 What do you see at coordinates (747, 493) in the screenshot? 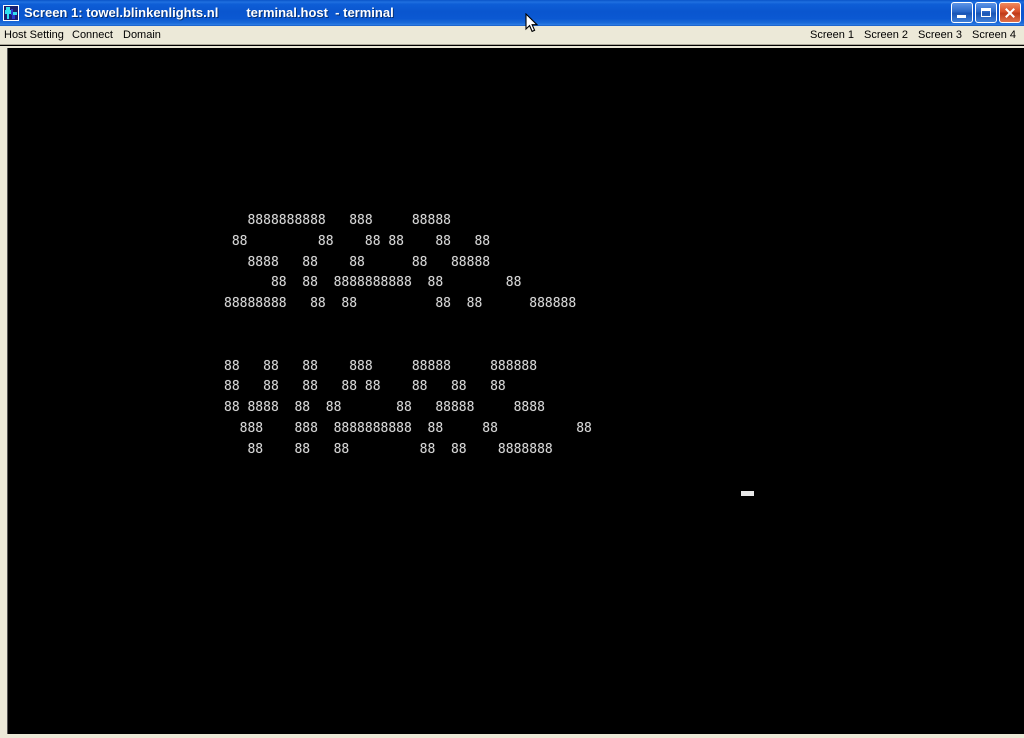
I see `terminal-cursor` at bounding box center [747, 493].